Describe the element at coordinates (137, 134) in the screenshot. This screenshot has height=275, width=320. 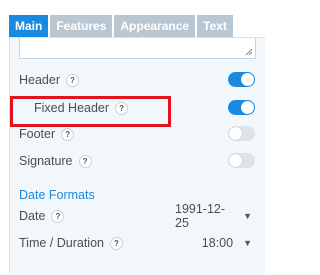
I see `footer-setting-row: Footer ?` at that location.